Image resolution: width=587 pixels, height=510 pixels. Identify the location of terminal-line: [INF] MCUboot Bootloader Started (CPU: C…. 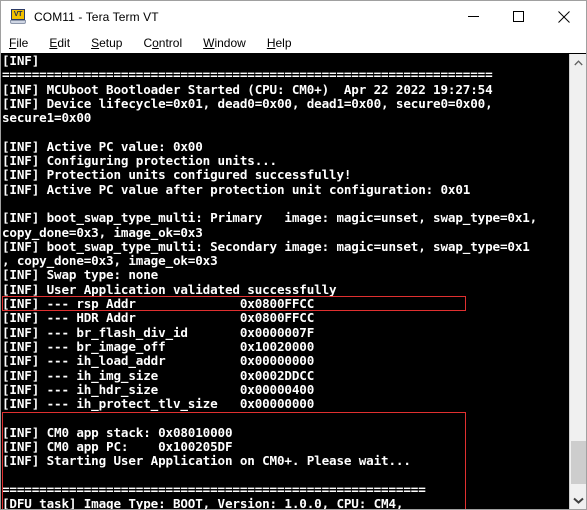
(247, 89).